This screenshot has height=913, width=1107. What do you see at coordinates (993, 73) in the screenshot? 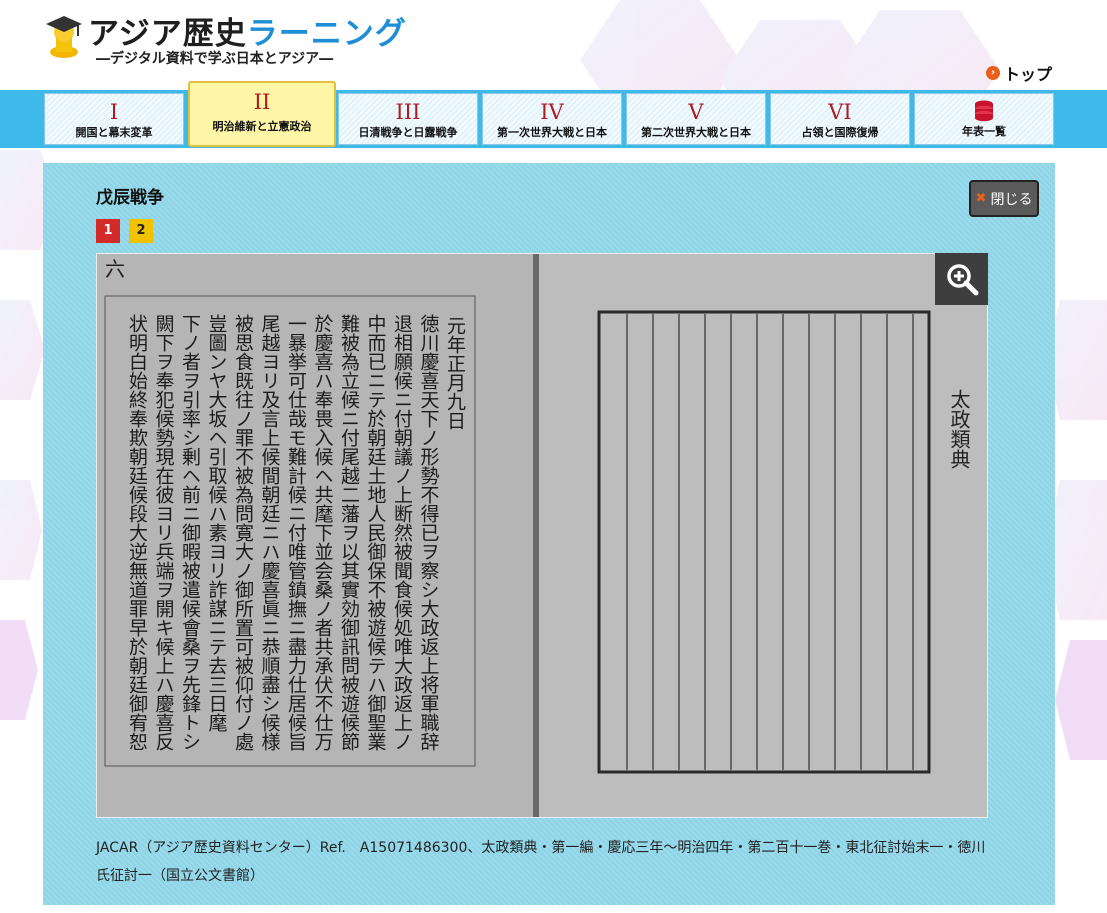
I see `chevron-right-icon: ›` at bounding box center [993, 73].